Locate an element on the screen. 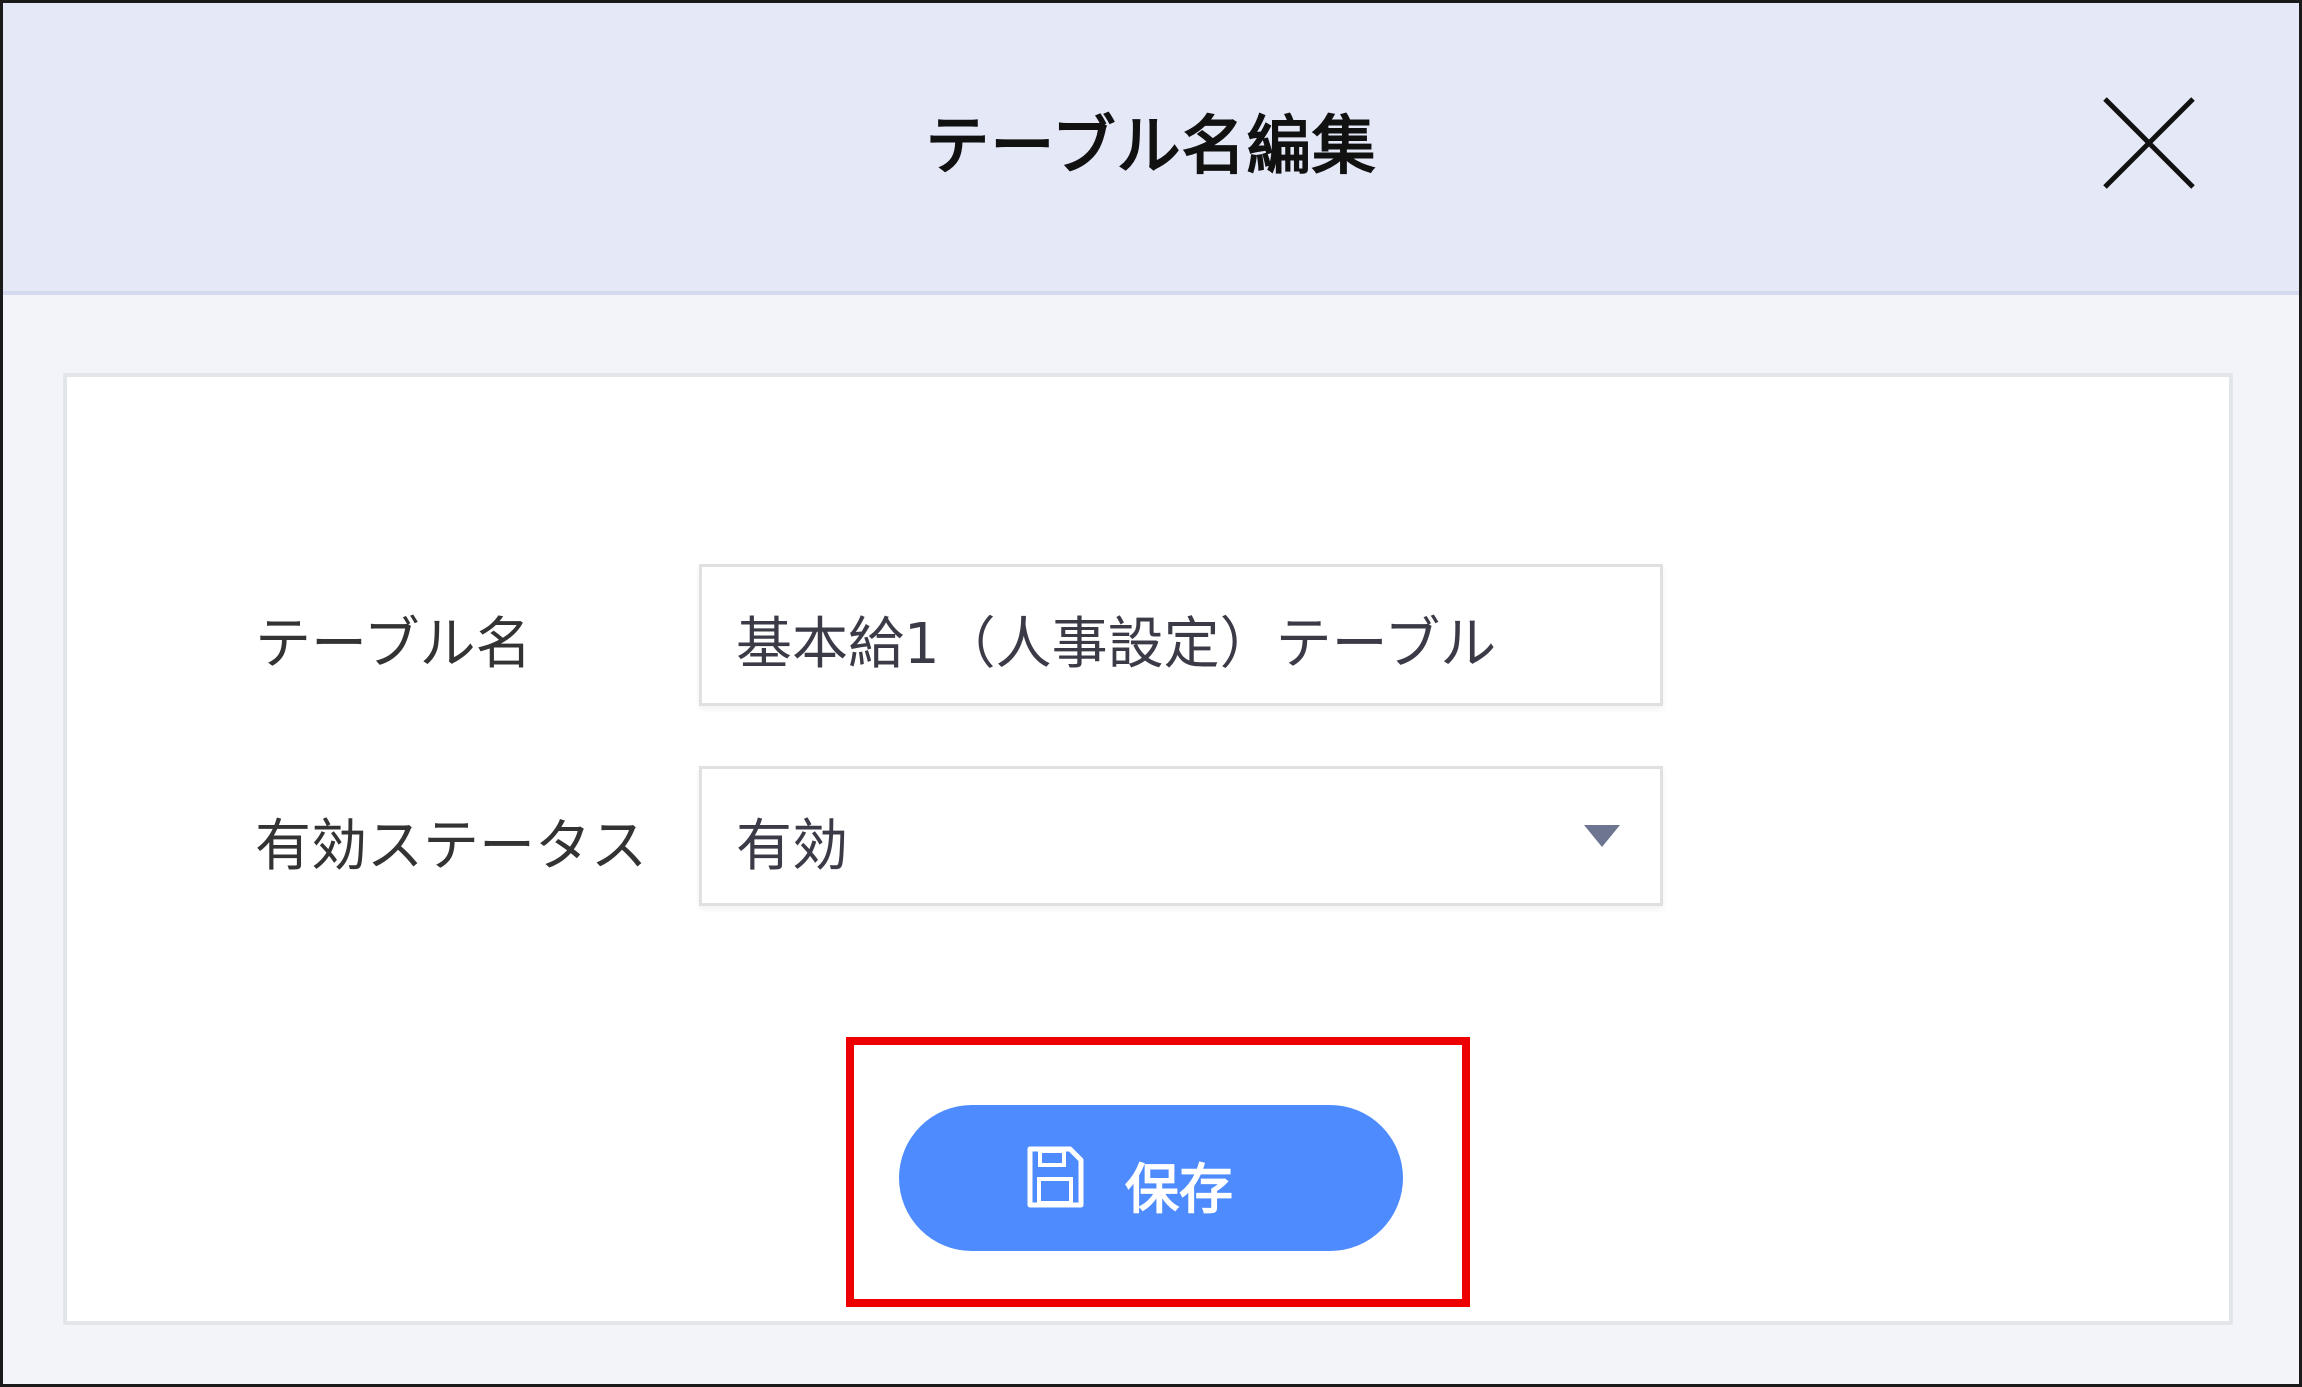  dropdown-triangle-icon is located at coordinates (1602, 836).